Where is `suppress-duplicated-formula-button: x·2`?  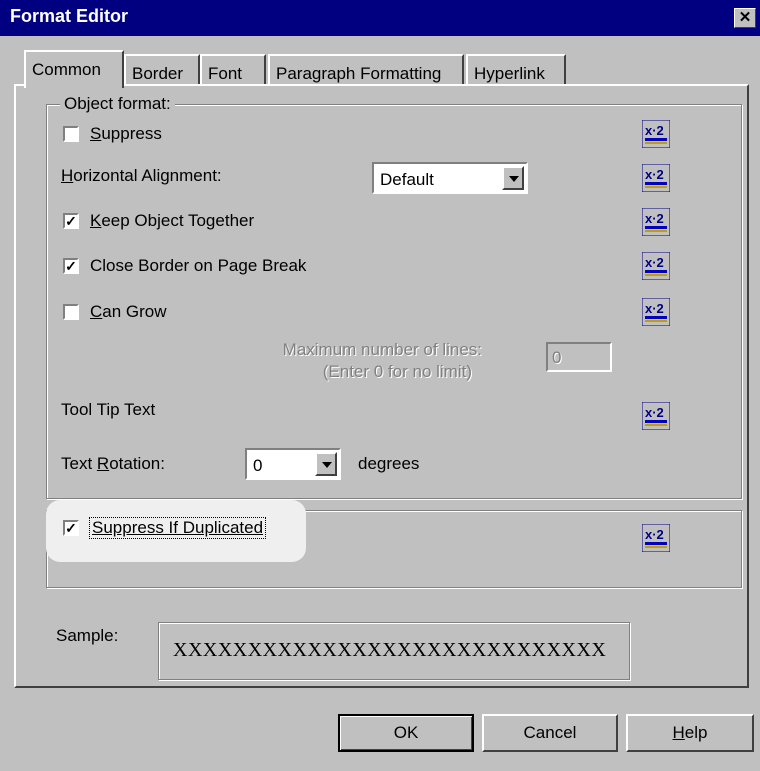
suppress-duplicated-formula-button: x·2 is located at coordinates (656, 538).